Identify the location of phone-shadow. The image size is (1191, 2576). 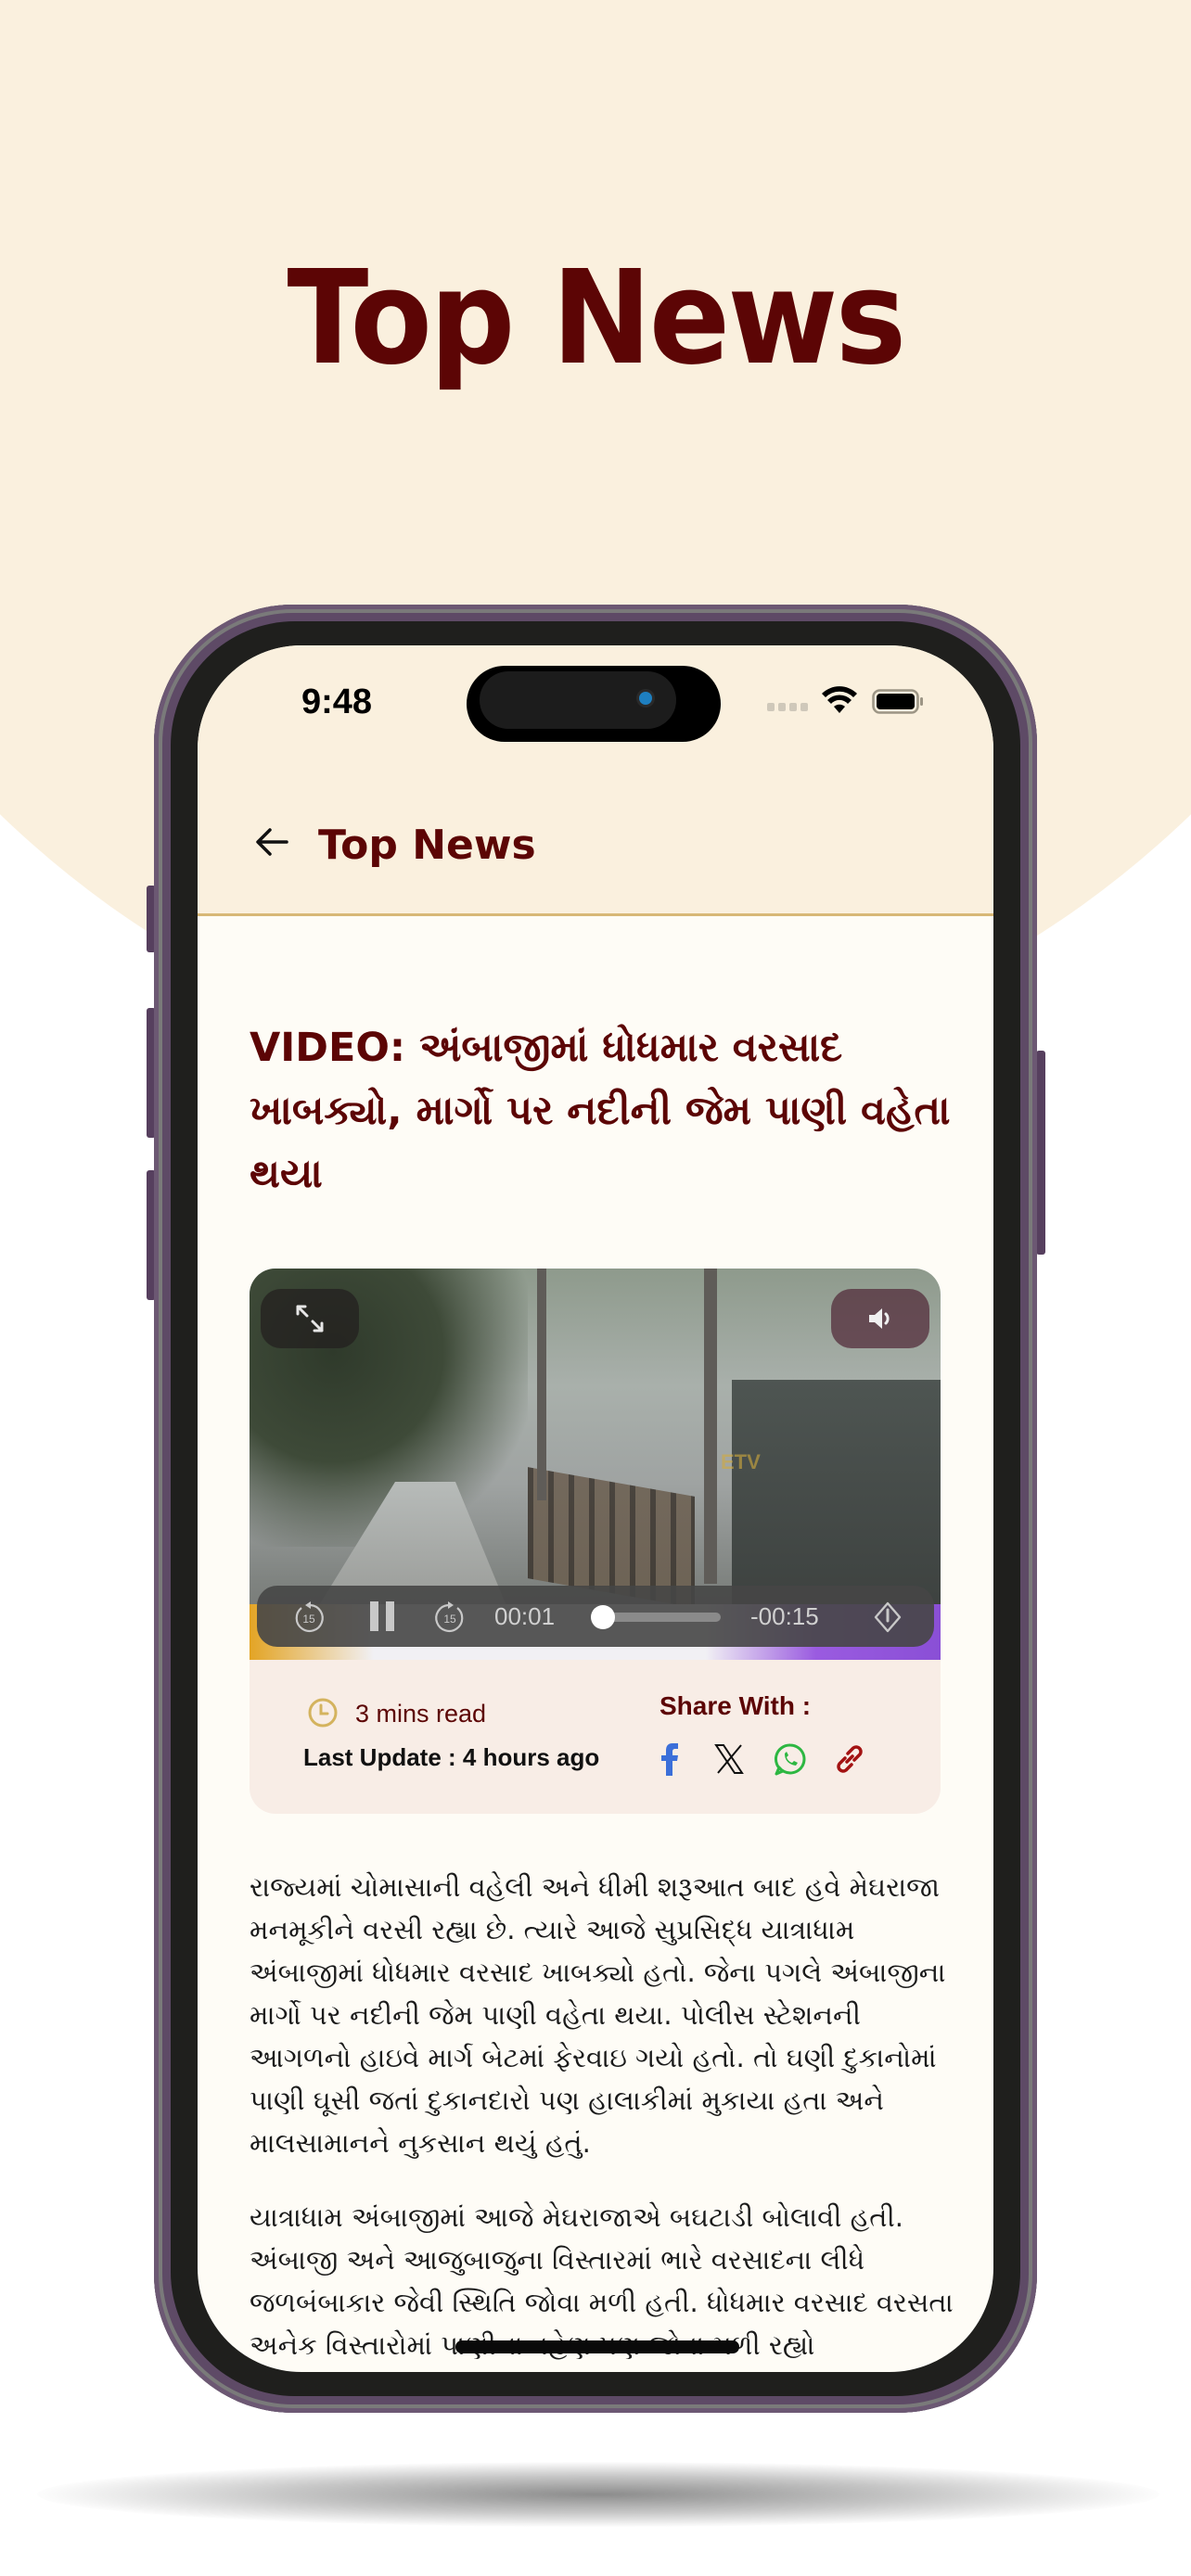
(598, 2494).